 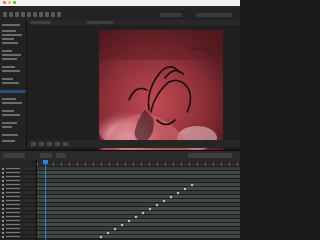 I want to click on close-icon, so click(x=4, y=2).